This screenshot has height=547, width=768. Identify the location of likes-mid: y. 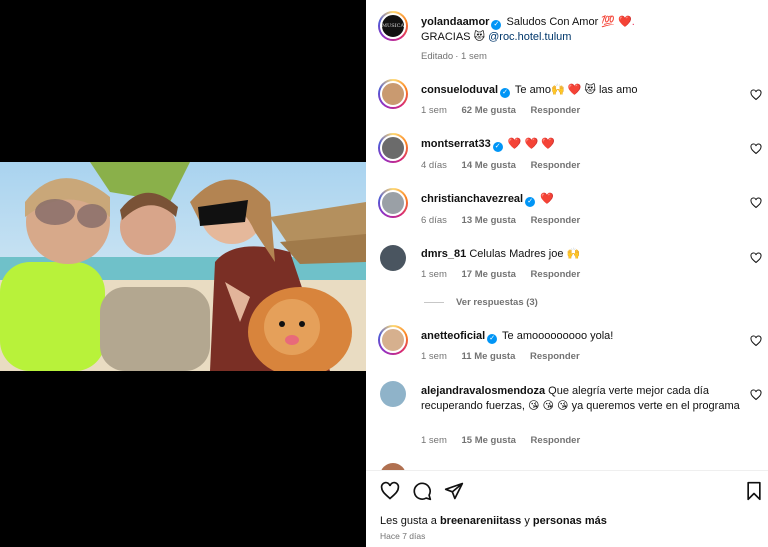
(527, 521).